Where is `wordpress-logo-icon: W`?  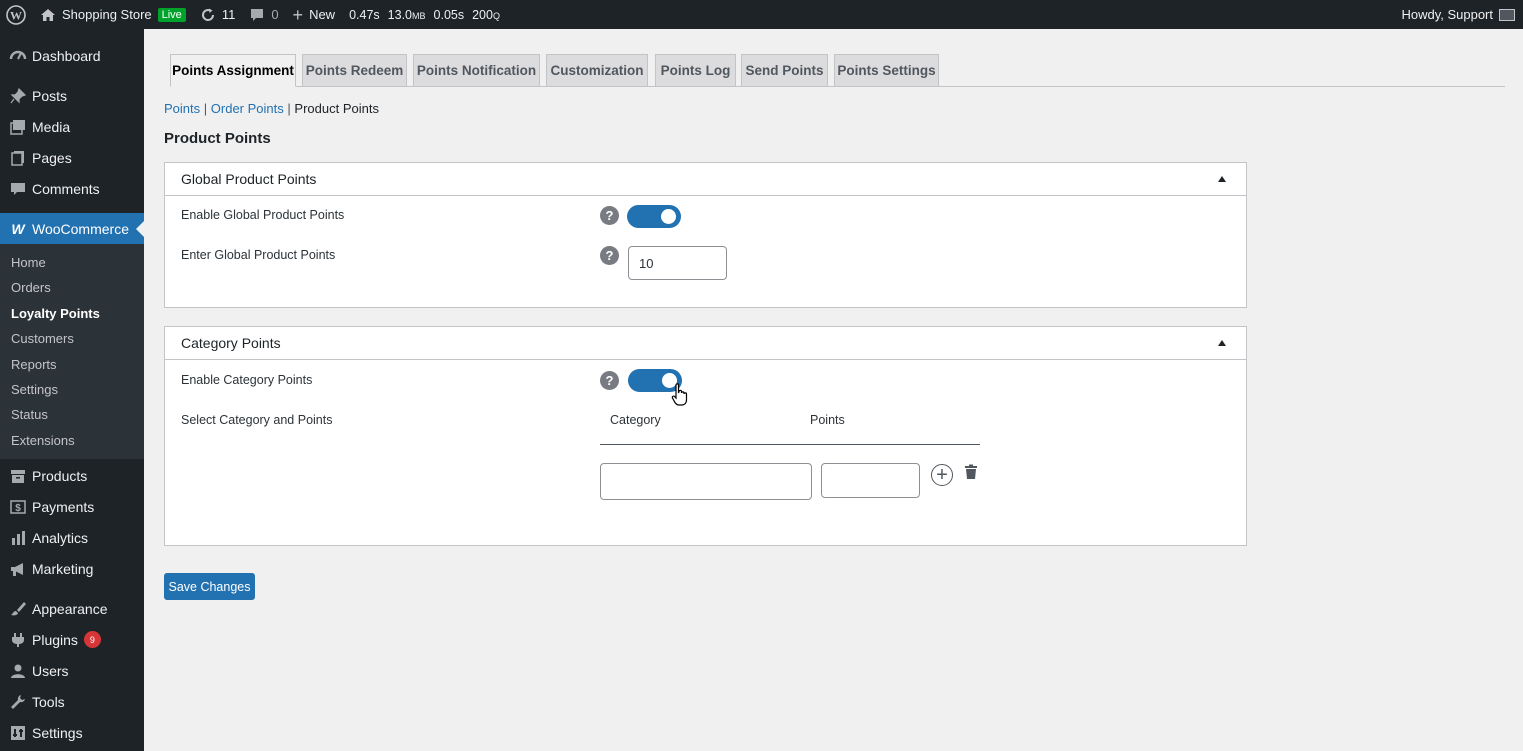
wordpress-logo-icon: W is located at coordinates (16, 14).